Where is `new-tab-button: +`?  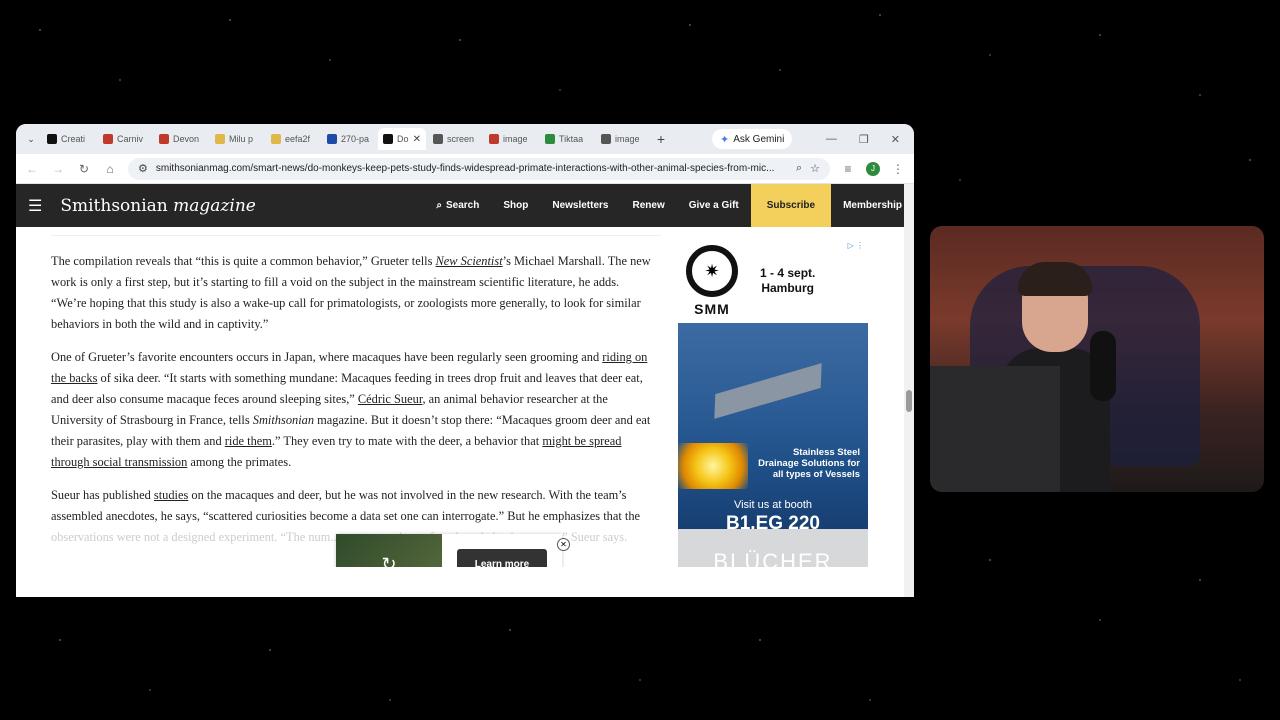 new-tab-button: + is located at coordinates (661, 139).